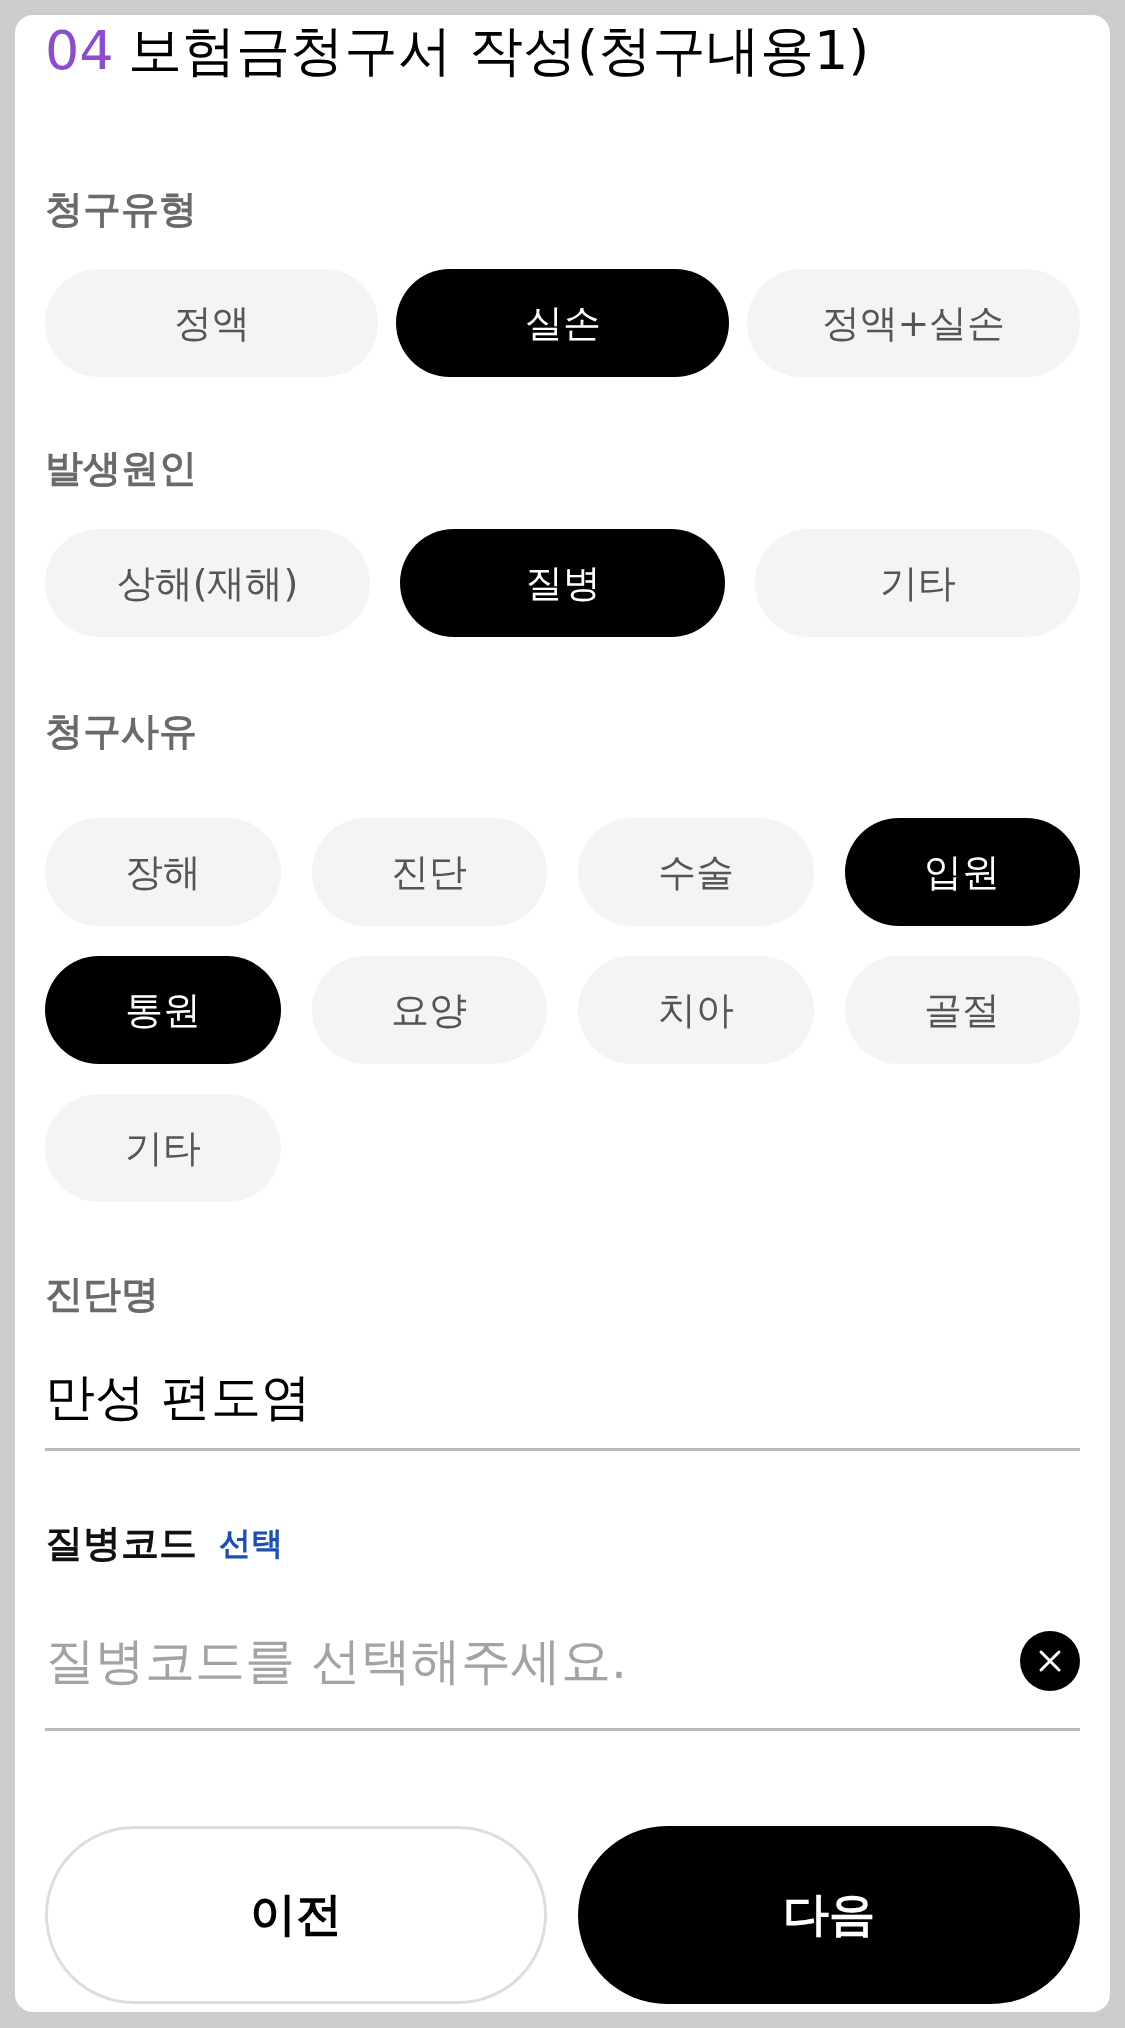 This screenshot has width=1125, height=2028. Describe the element at coordinates (121, 1543) in the screenshot. I see `field-label: 질병코드` at that location.